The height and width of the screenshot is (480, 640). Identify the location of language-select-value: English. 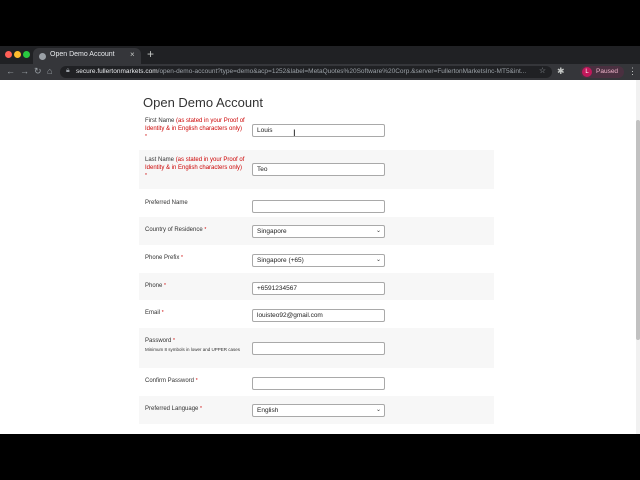
(268, 410).